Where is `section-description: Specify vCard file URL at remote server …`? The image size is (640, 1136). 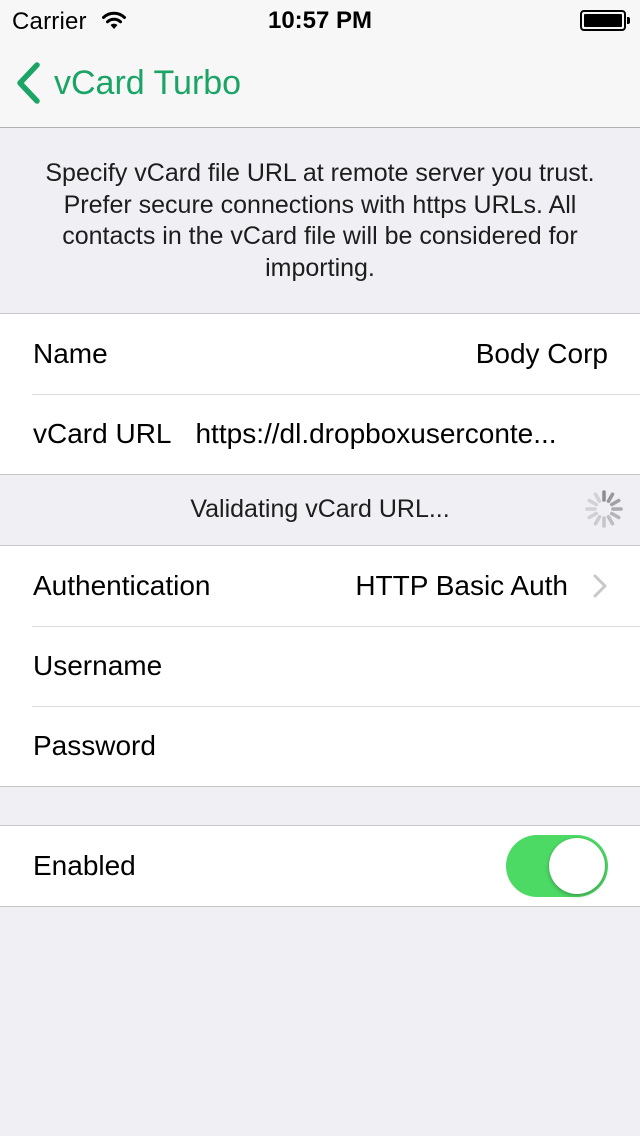
section-description: Specify vCard file URL at remote server … is located at coordinates (320, 220).